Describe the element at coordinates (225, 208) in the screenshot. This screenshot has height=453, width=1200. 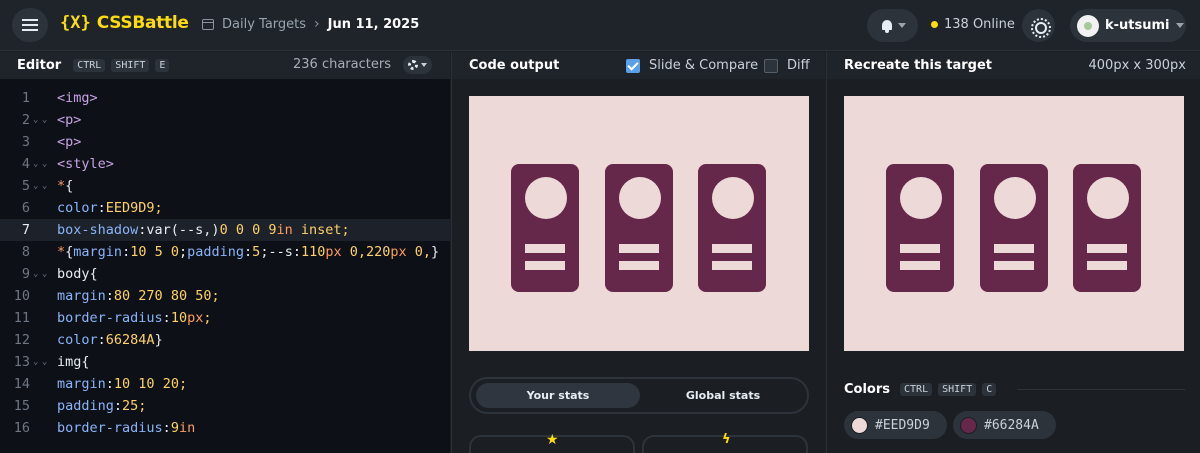
I see `code-line: 6 color:EED9D9;` at that location.